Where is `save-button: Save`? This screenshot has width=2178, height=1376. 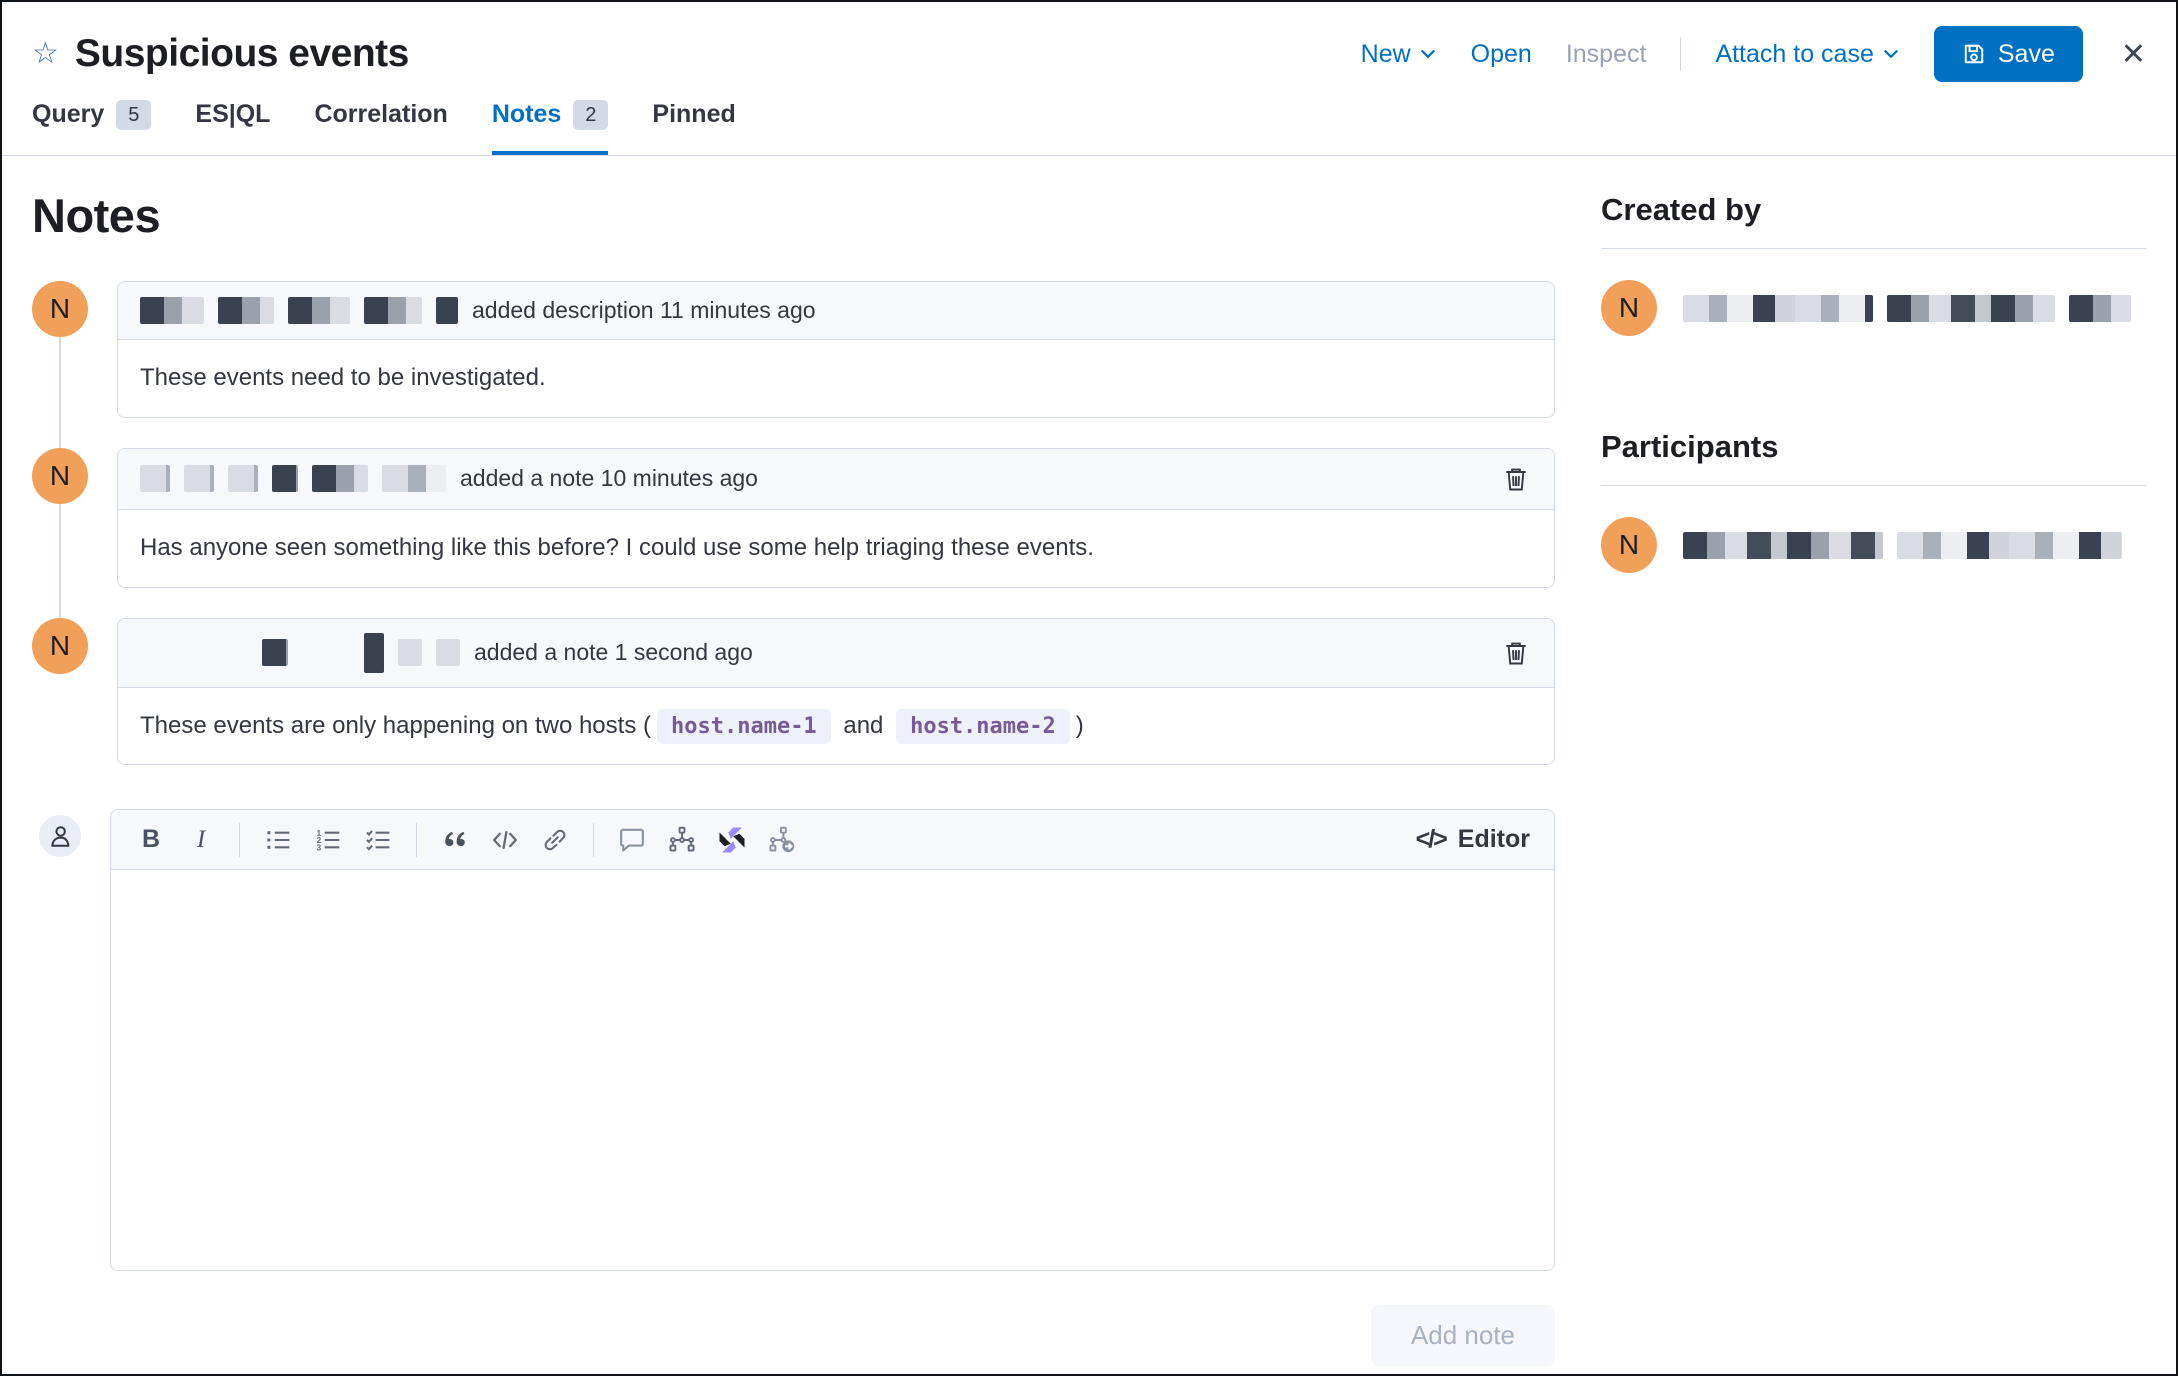 save-button: Save is located at coordinates (2008, 54).